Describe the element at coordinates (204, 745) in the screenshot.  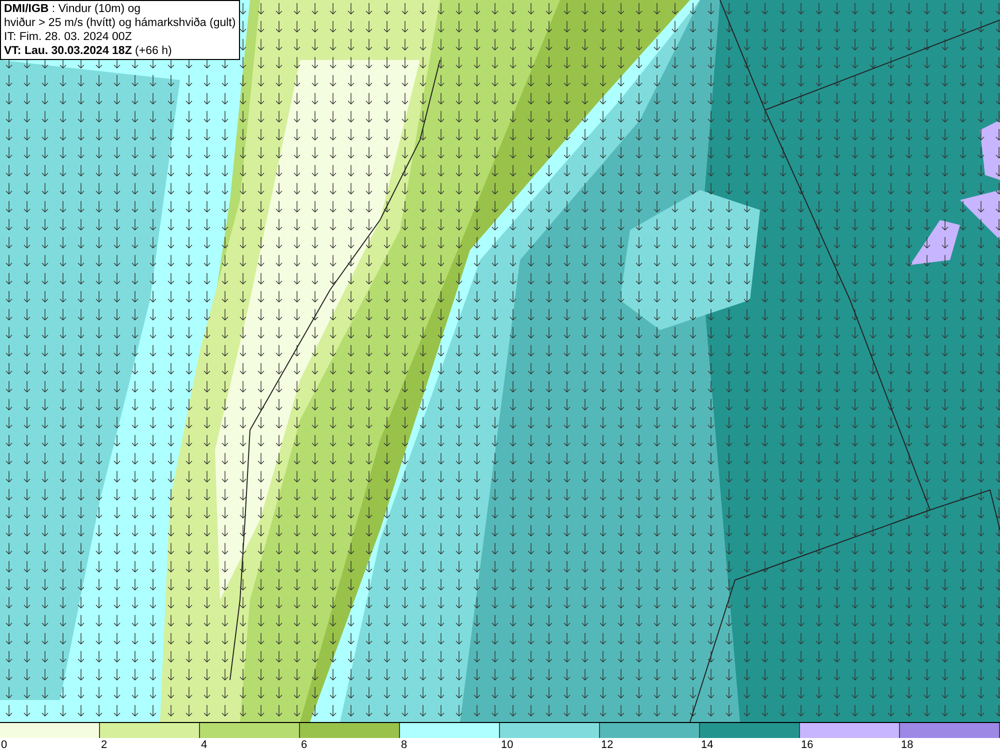
I see `legend-label: 4` at that location.